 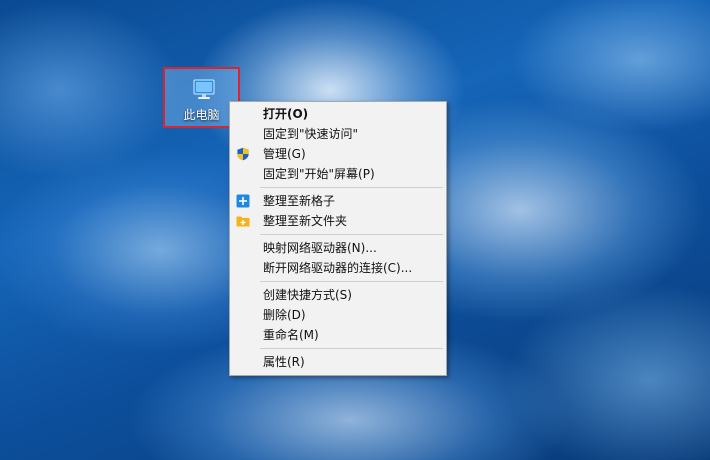 I want to click on menu-item-label: 创建快捷方式(S), so click(x=307, y=295).